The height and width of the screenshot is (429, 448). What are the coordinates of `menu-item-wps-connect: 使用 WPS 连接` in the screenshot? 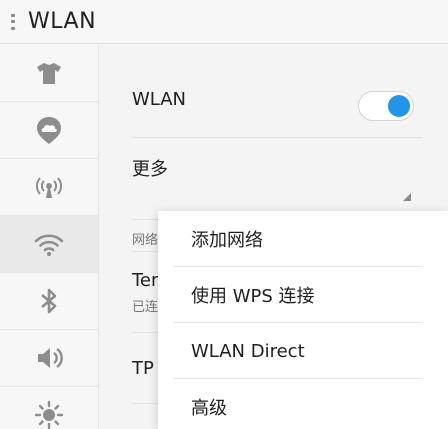 It's located at (303, 295).